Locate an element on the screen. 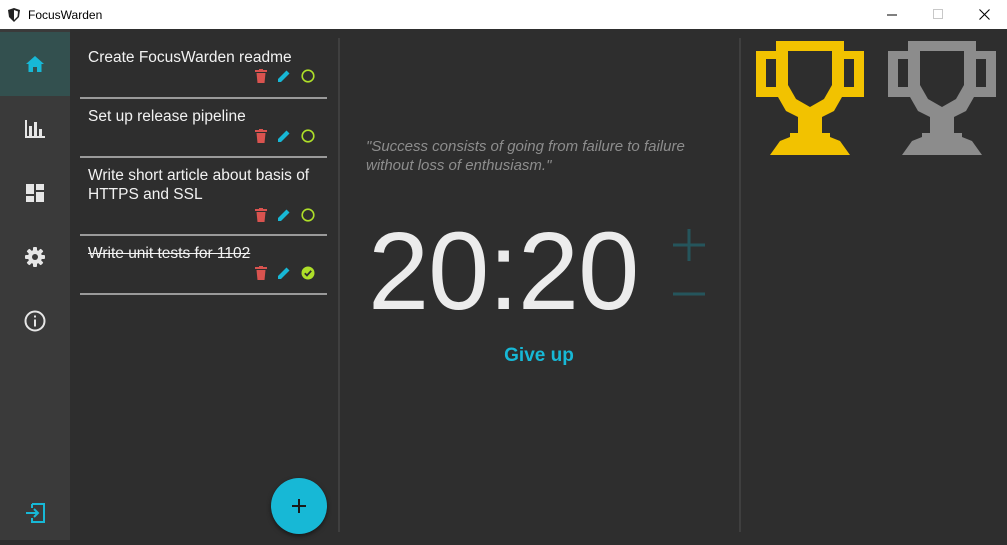 The height and width of the screenshot is (545, 1007). nav-about is located at coordinates (35, 321).